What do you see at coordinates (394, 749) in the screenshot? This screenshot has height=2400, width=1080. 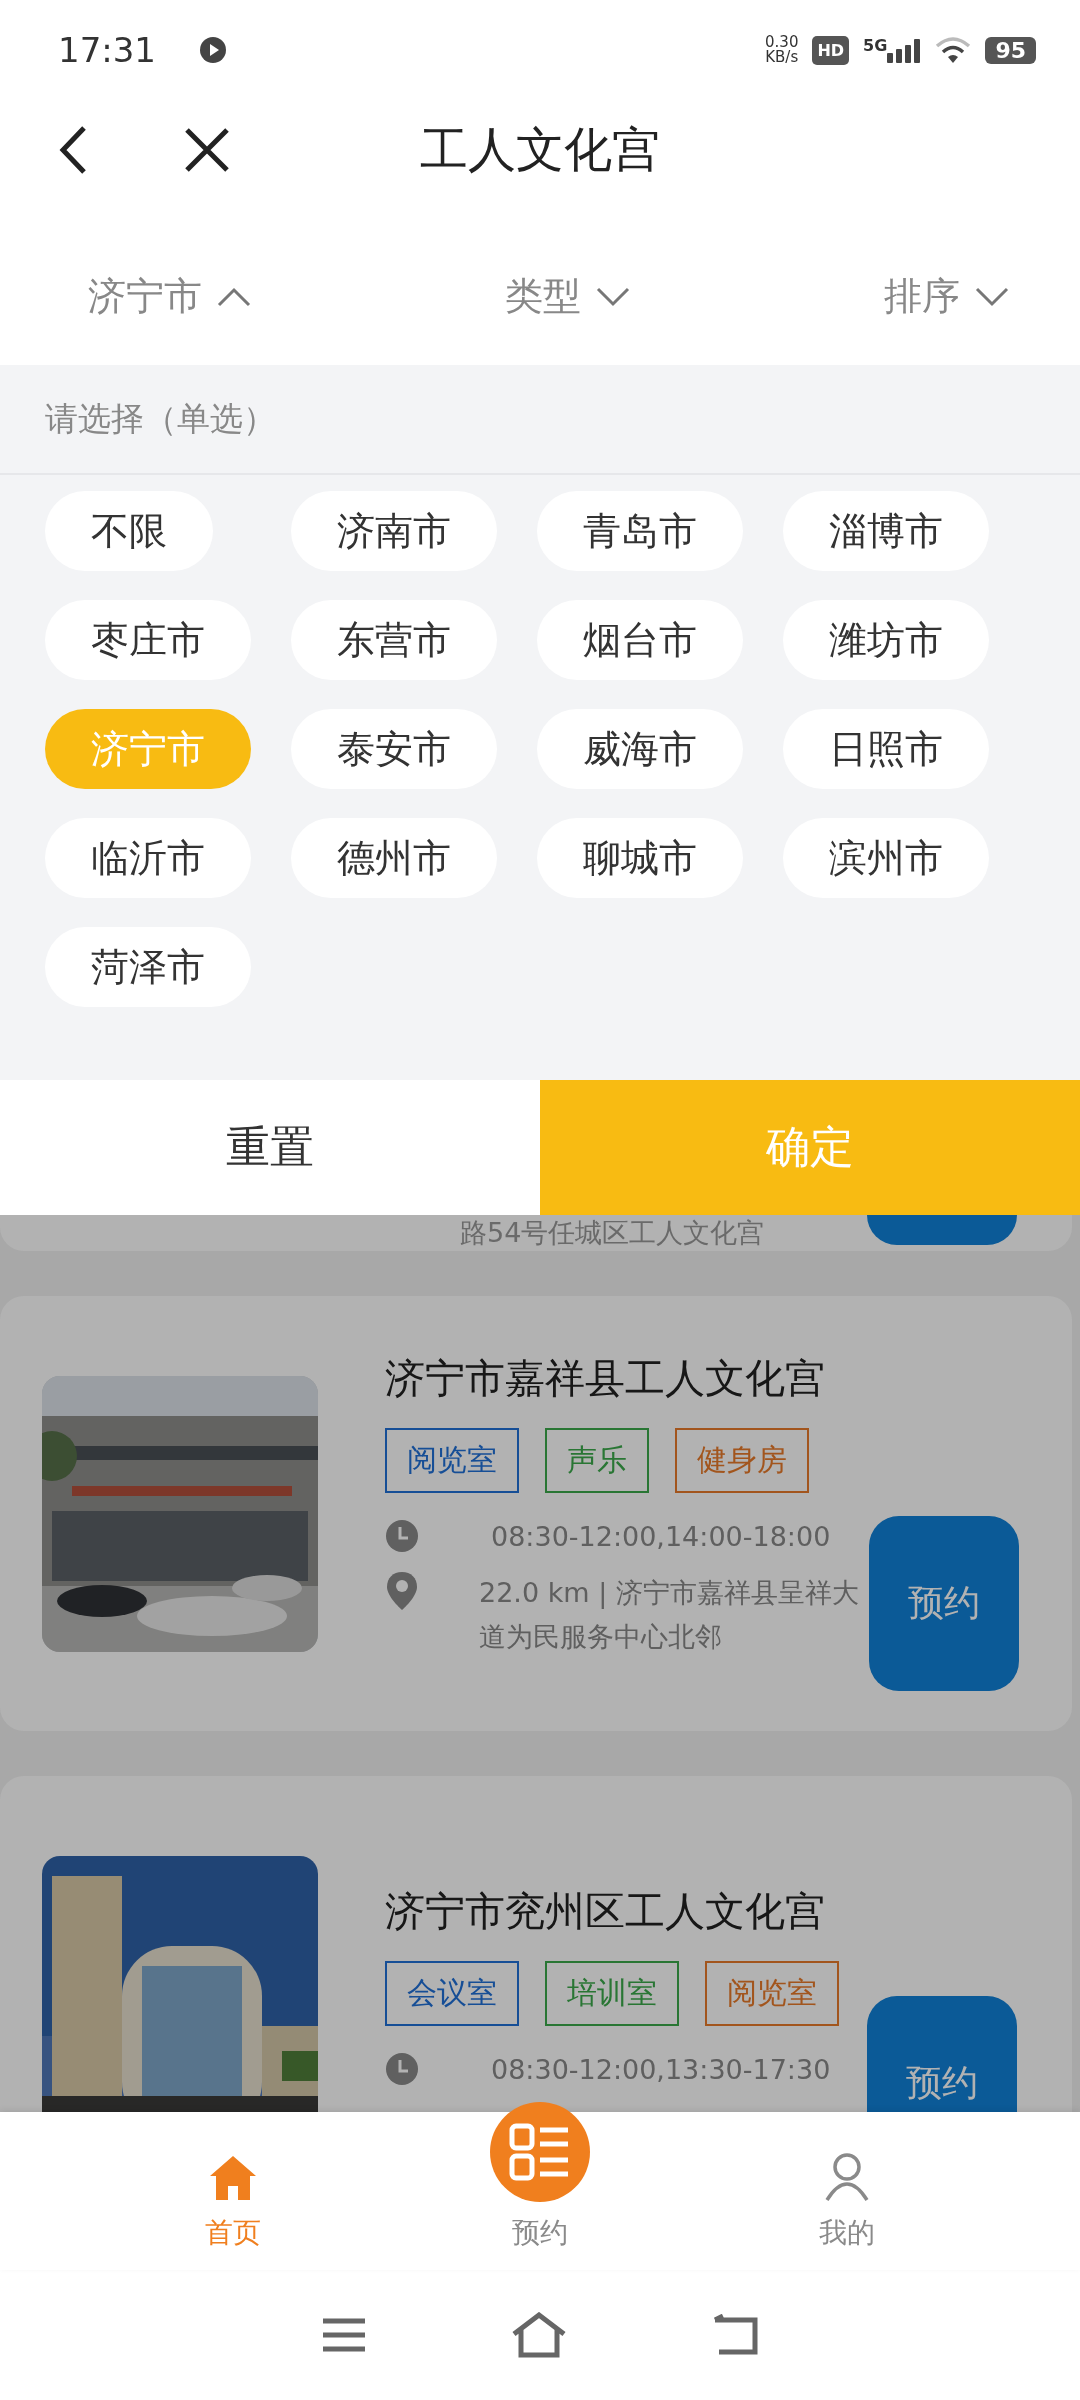 I see `city-chip: 泰安市` at bounding box center [394, 749].